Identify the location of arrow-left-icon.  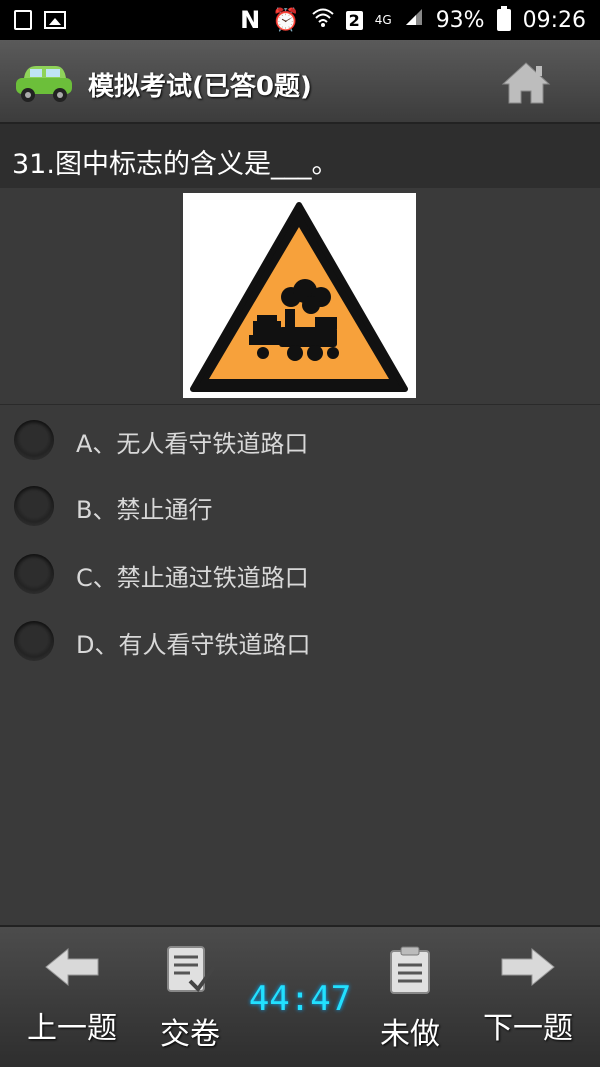
(72, 967).